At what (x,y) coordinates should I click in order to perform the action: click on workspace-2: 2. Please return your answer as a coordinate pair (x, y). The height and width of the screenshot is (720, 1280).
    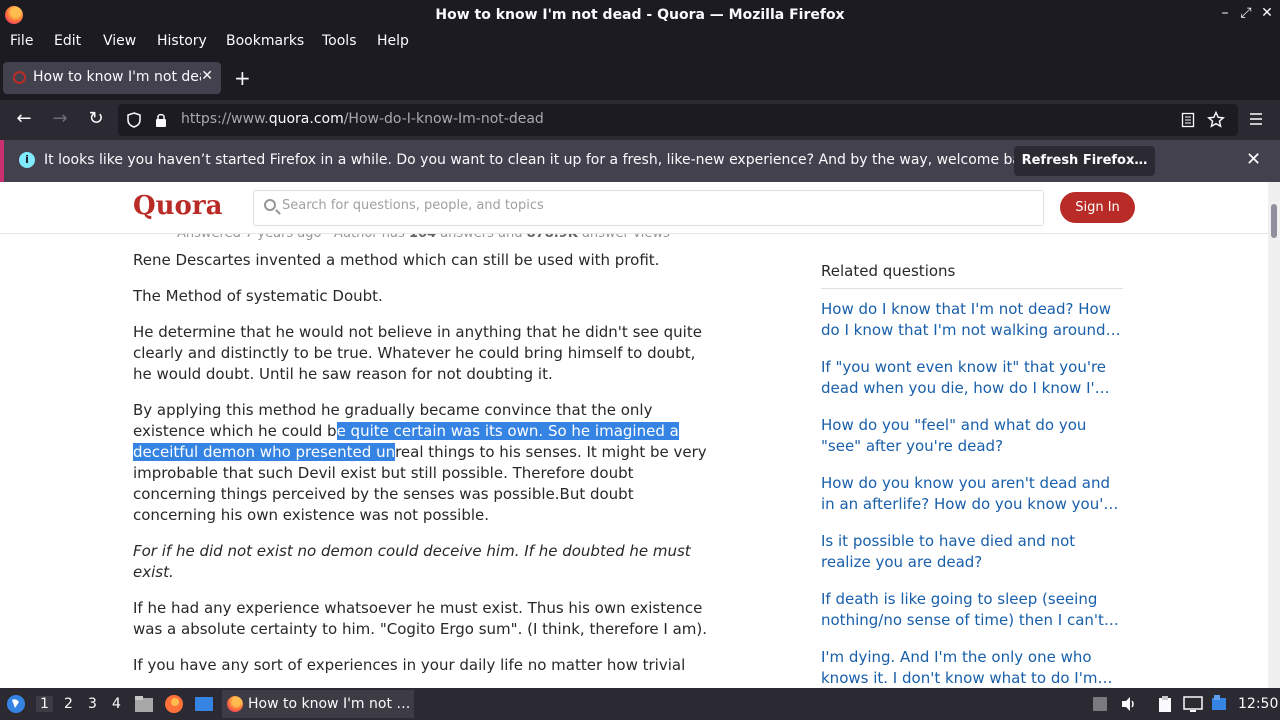
    Looking at the image, I should click on (68, 704).